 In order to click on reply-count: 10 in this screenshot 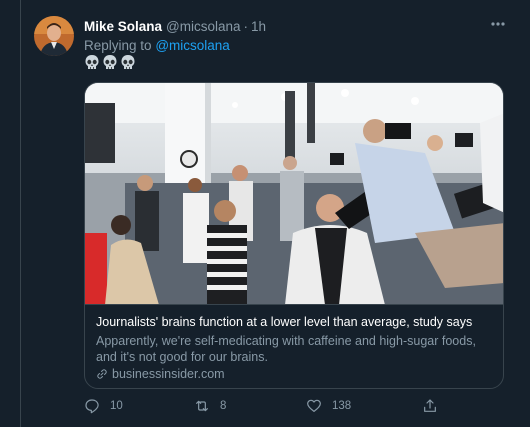, I will do `click(116, 406)`.